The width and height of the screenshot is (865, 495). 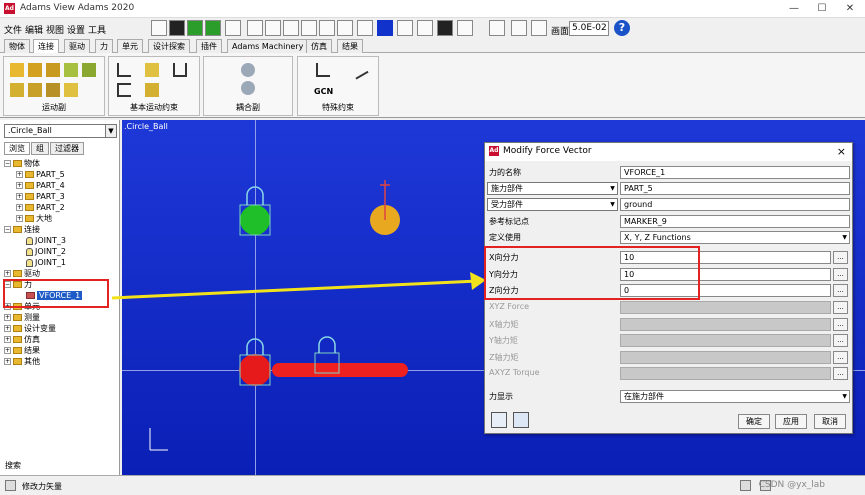 I want to click on parallel-primitive-icon, so click(x=124, y=90).